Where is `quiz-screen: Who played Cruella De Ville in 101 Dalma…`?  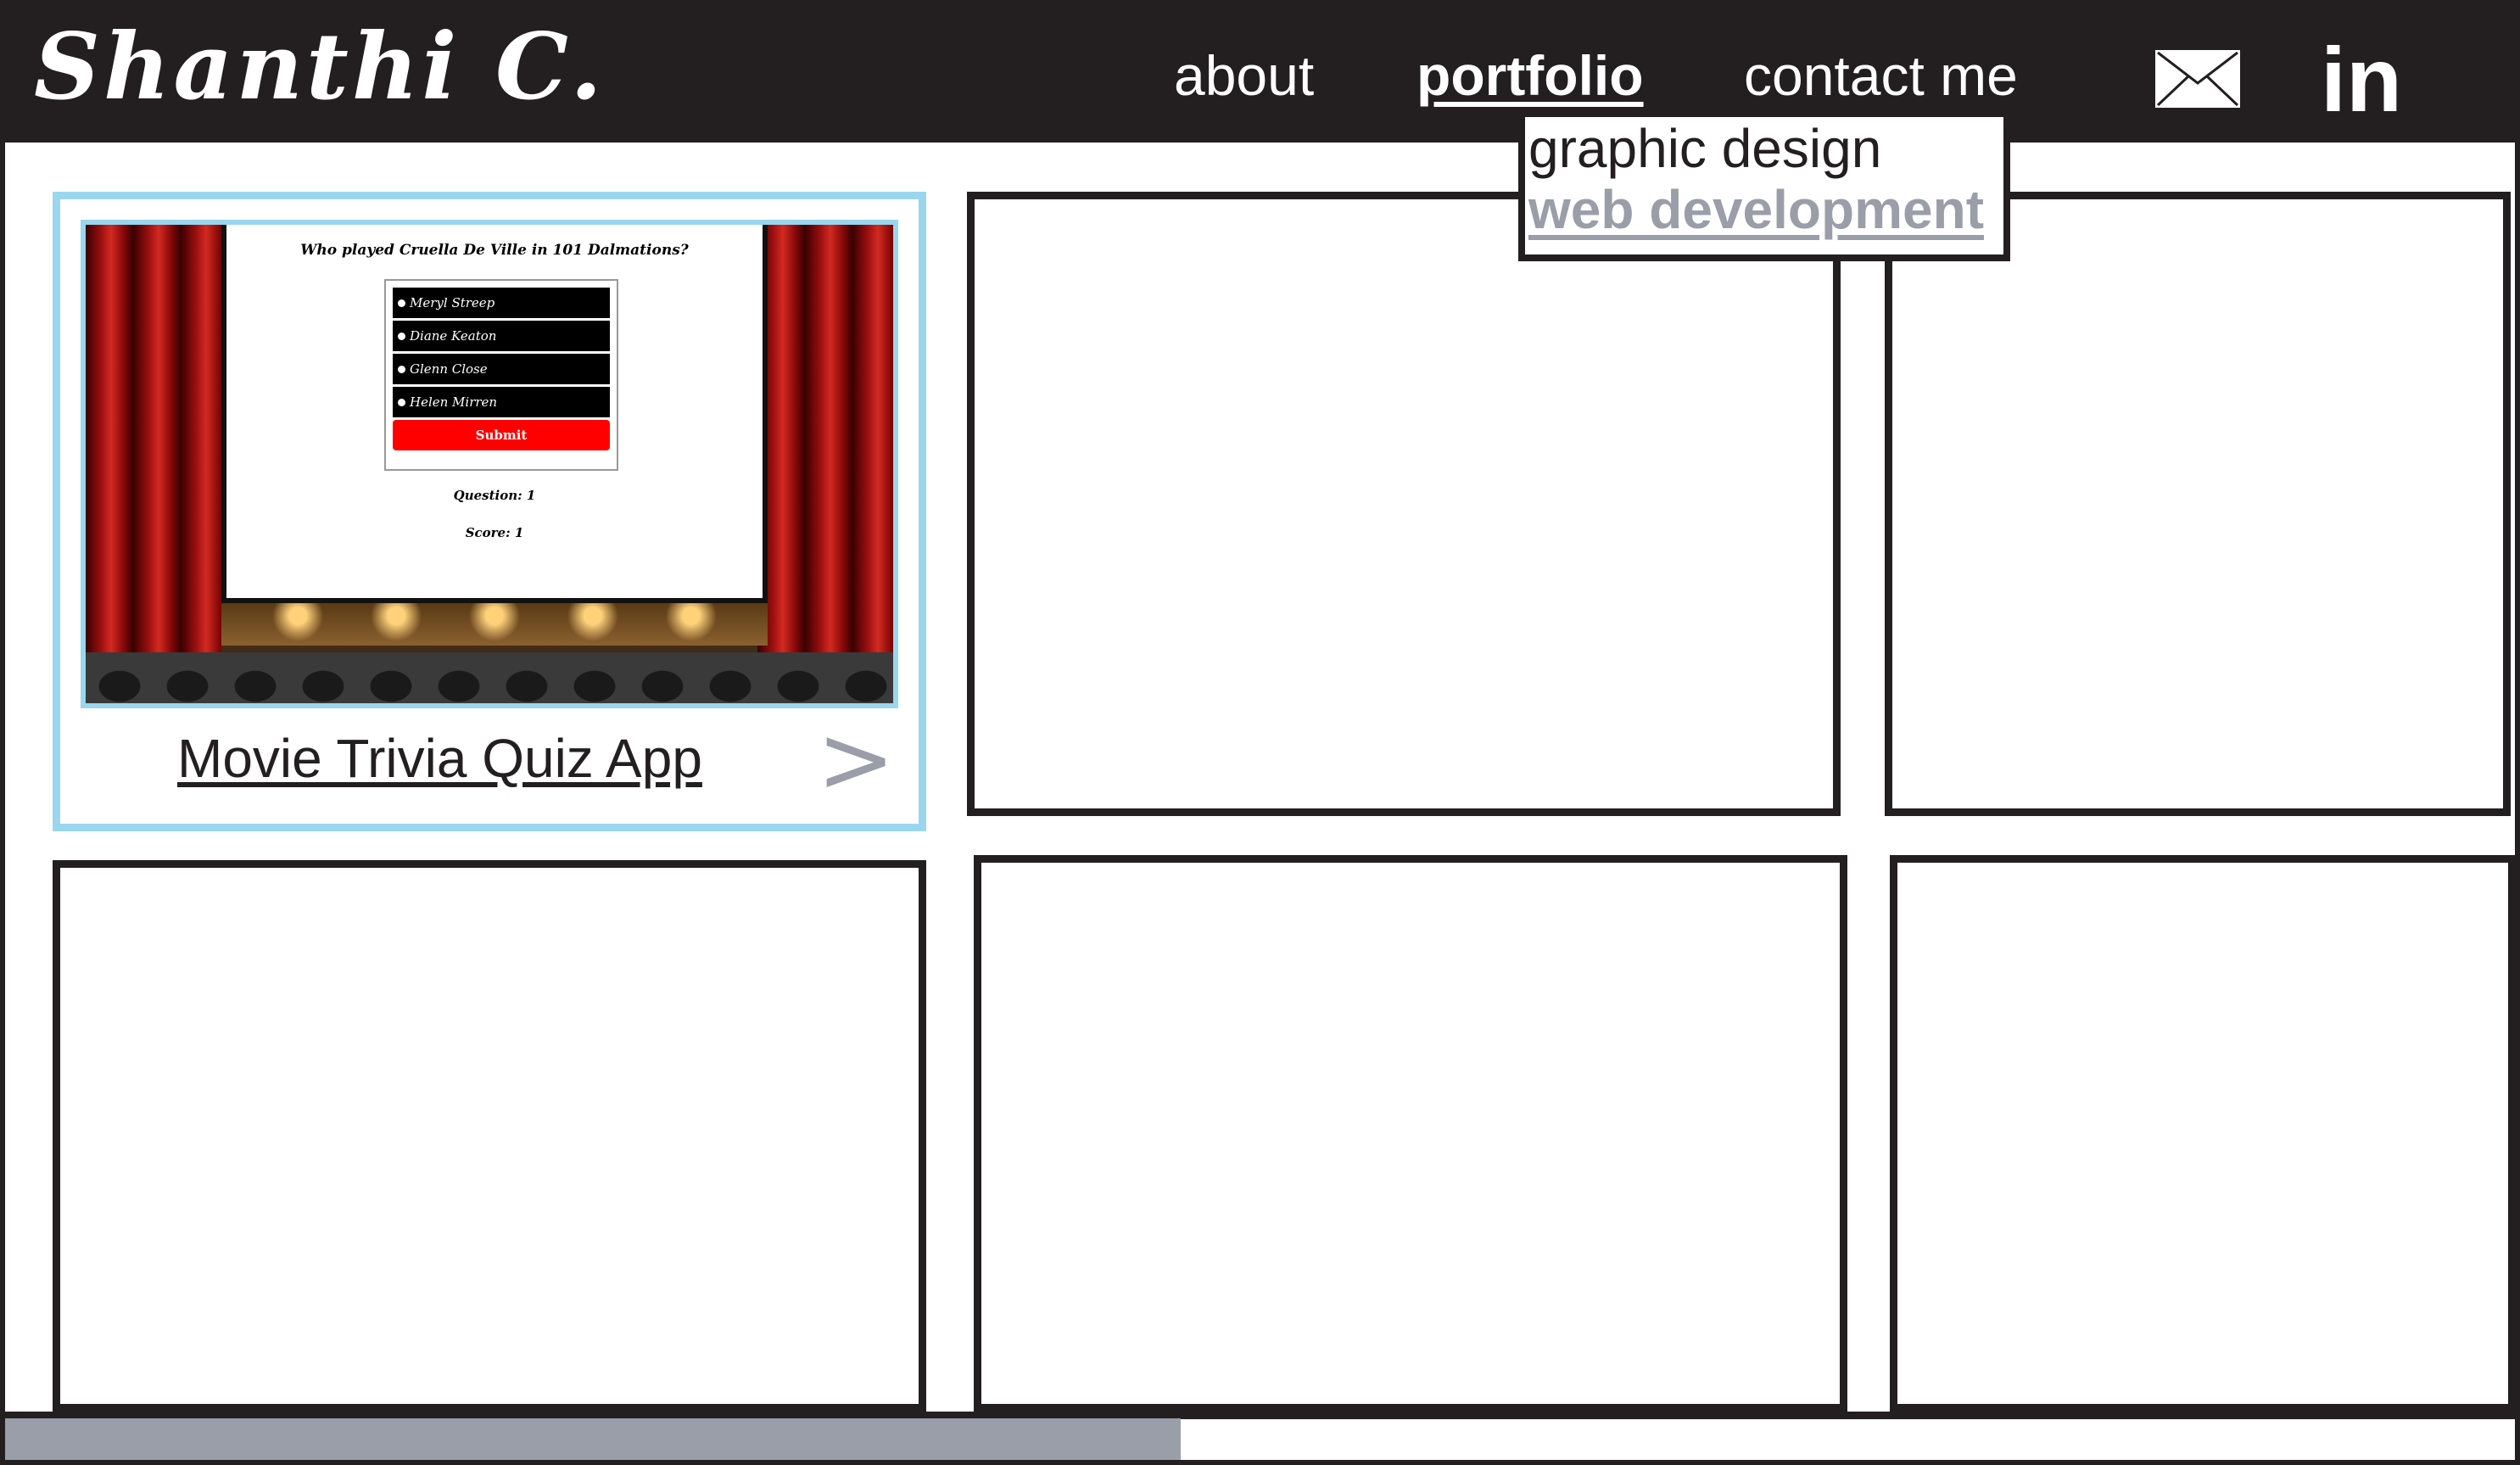 quiz-screen: Who played Cruella De Ville in 101 Dalma… is located at coordinates (494, 414).